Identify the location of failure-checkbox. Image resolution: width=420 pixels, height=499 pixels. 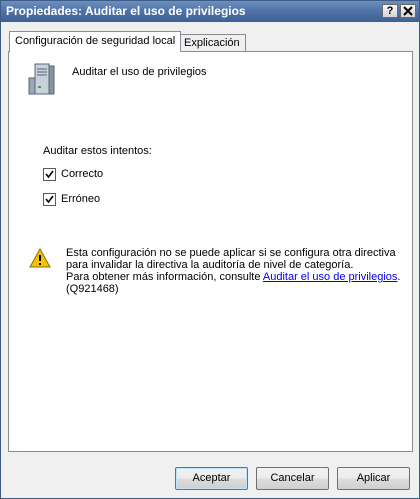
(49, 199).